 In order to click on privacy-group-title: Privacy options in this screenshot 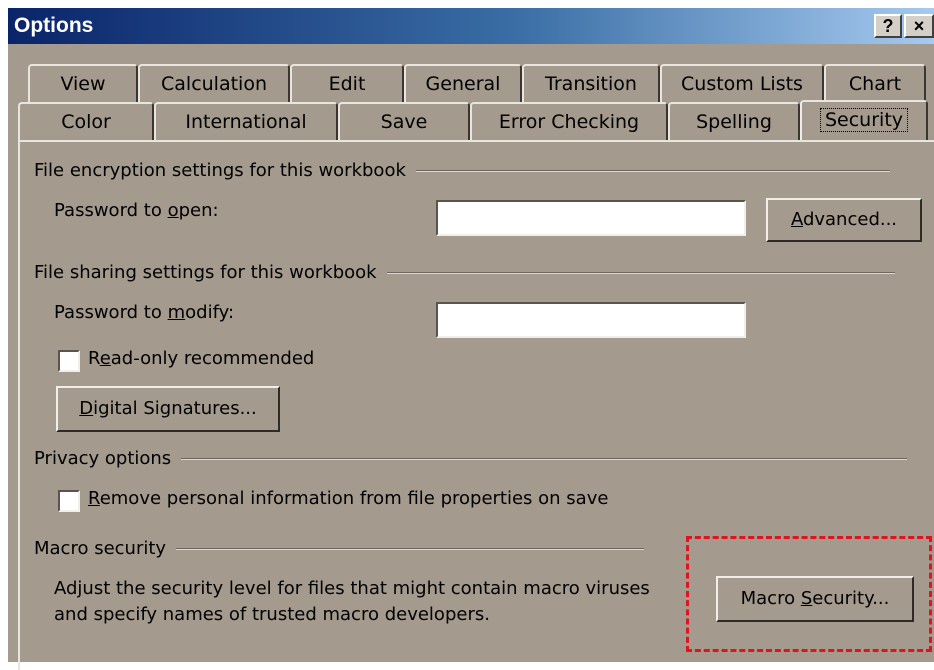, I will do `click(471, 458)`.